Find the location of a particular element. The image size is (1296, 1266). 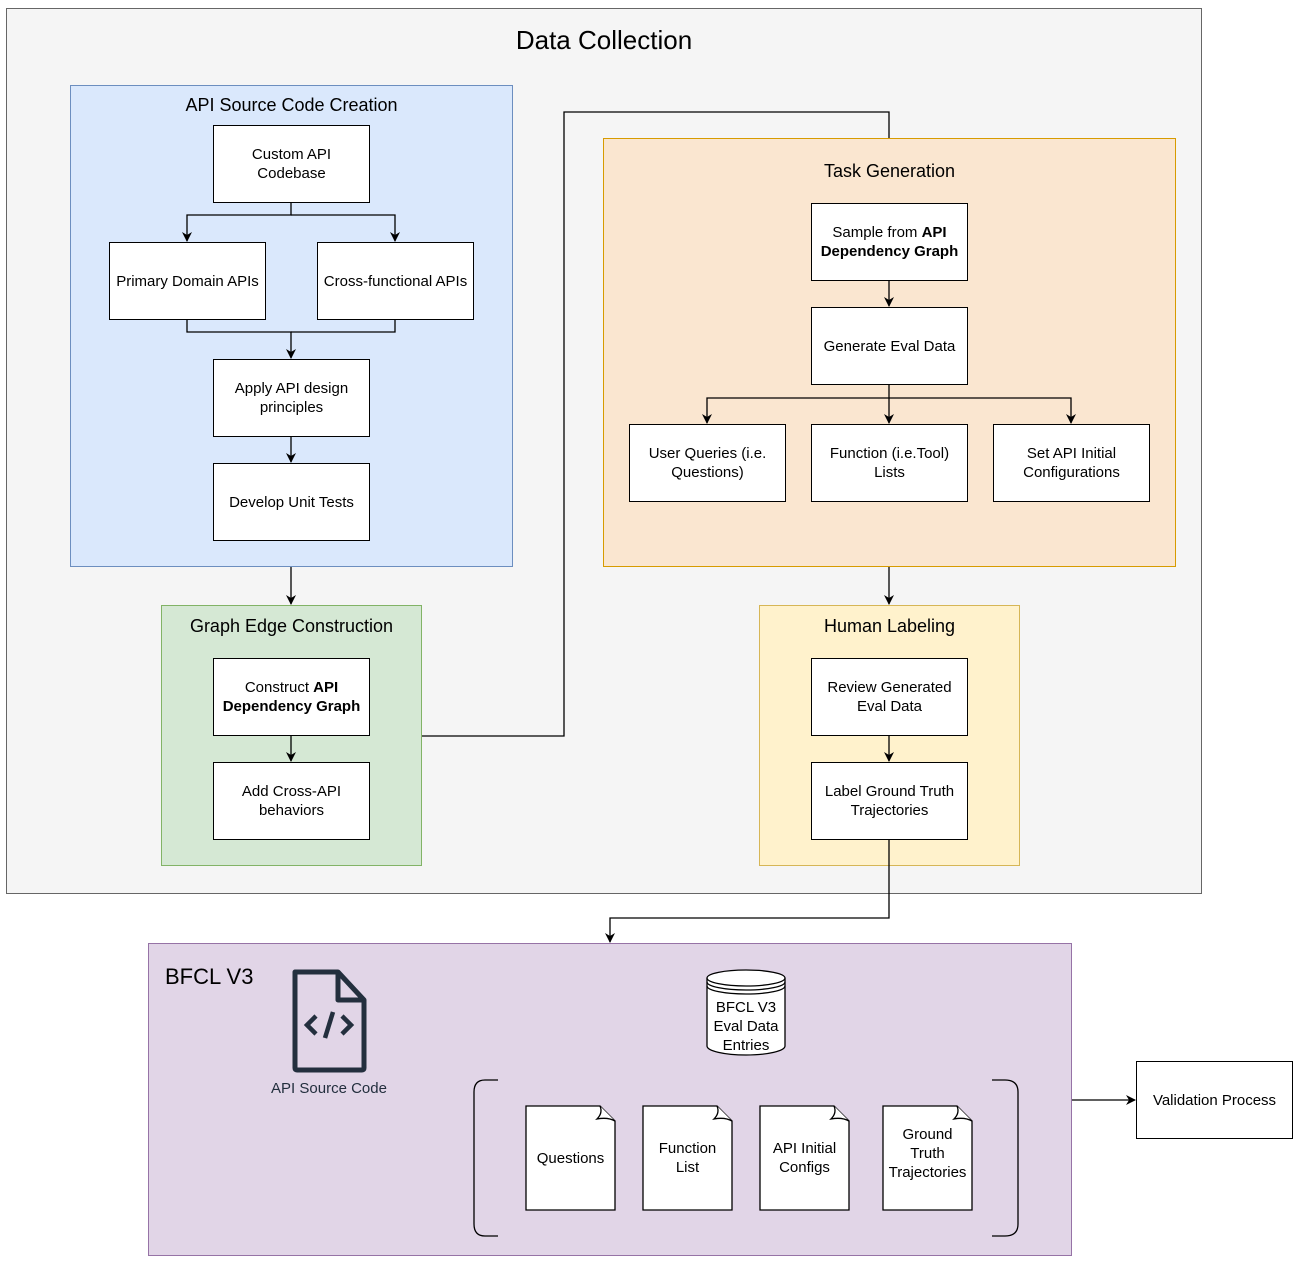

add-cross-api-behaviors-node: Add Cross-API behaviors is located at coordinates (291, 801).